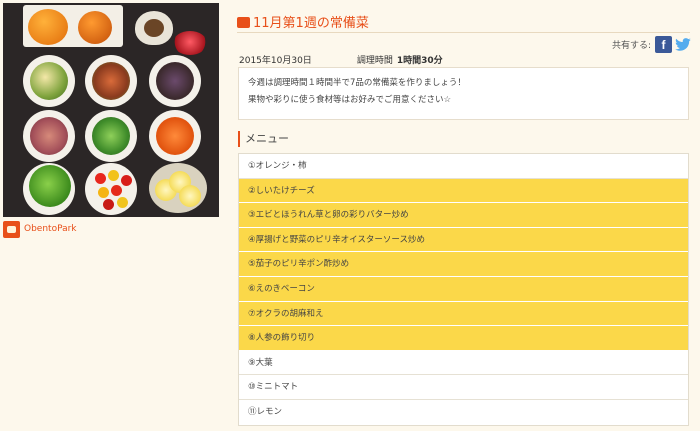 The image size is (700, 431). Describe the element at coordinates (463, 412) in the screenshot. I see `menu-item: ⑪レモン` at that location.